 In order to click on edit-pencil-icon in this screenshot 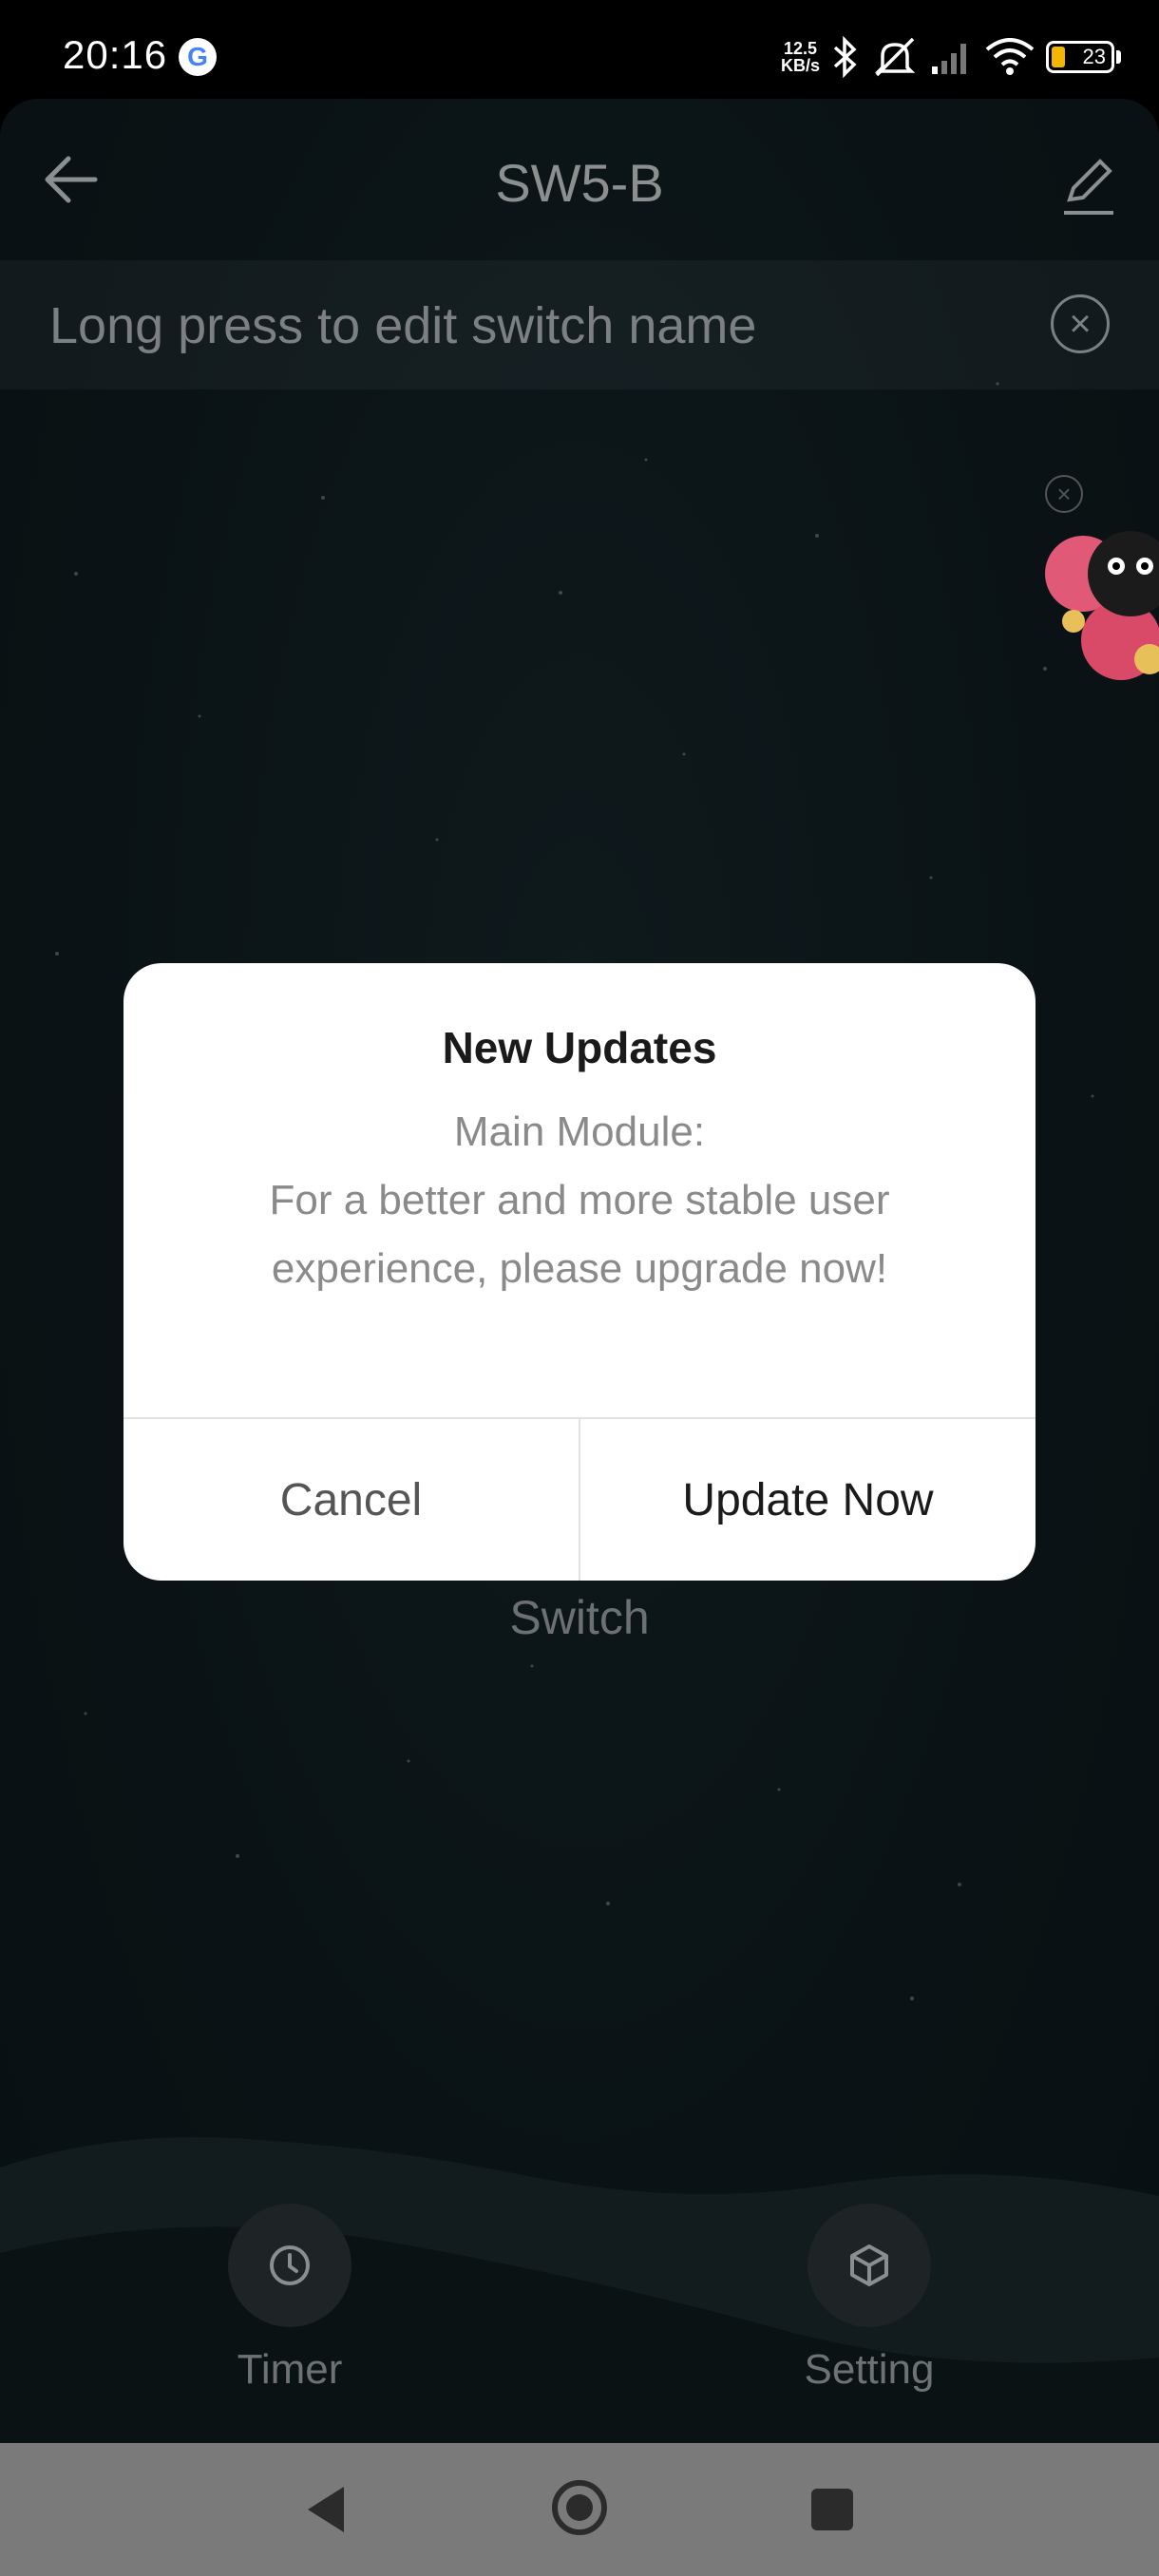, I will do `click(1087, 185)`.